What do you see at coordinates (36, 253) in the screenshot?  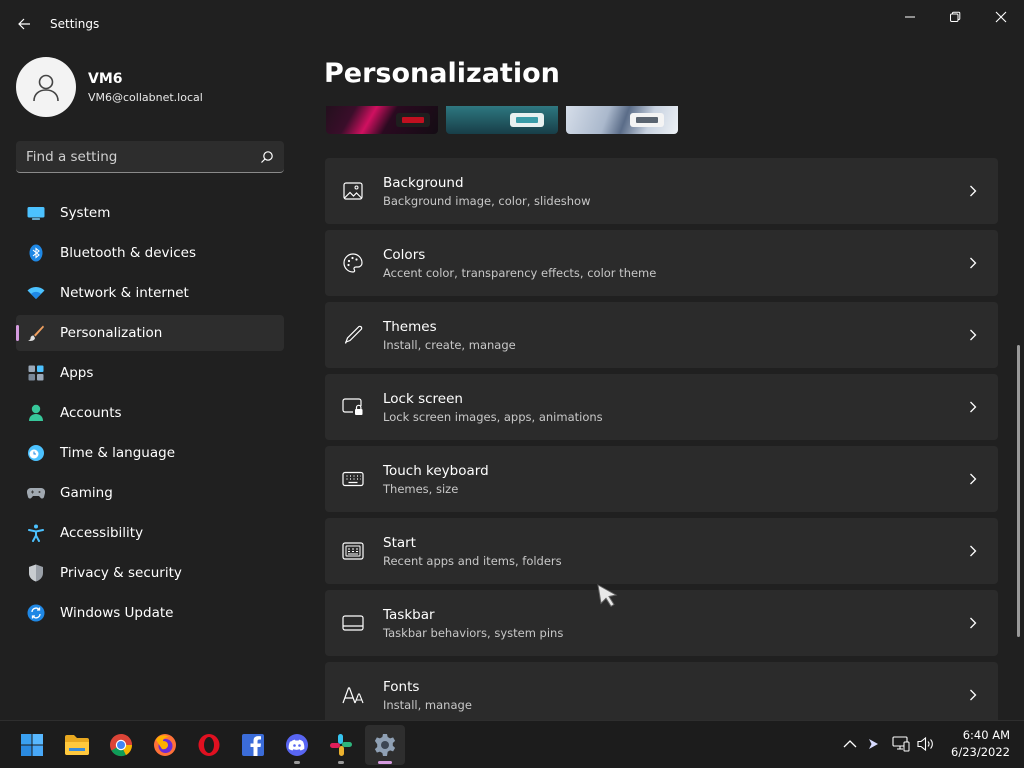 I see `bluetooth-icon` at bounding box center [36, 253].